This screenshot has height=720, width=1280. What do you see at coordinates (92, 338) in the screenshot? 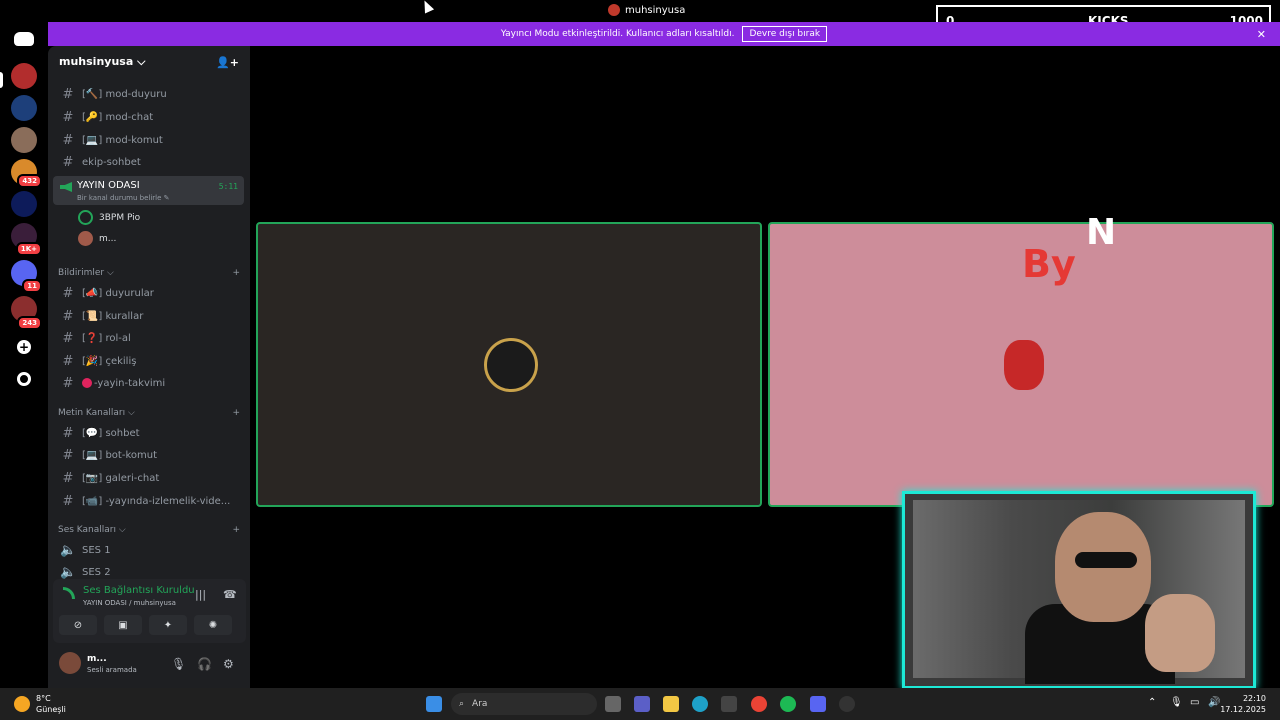
I see `channel-emoji: ❓` at bounding box center [92, 338].